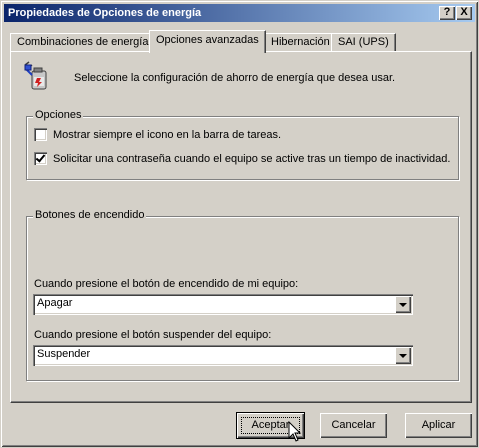 The width and height of the screenshot is (479, 448). Describe the element at coordinates (40, 158) in the screenshot. I see `password-checkbox` at that location.